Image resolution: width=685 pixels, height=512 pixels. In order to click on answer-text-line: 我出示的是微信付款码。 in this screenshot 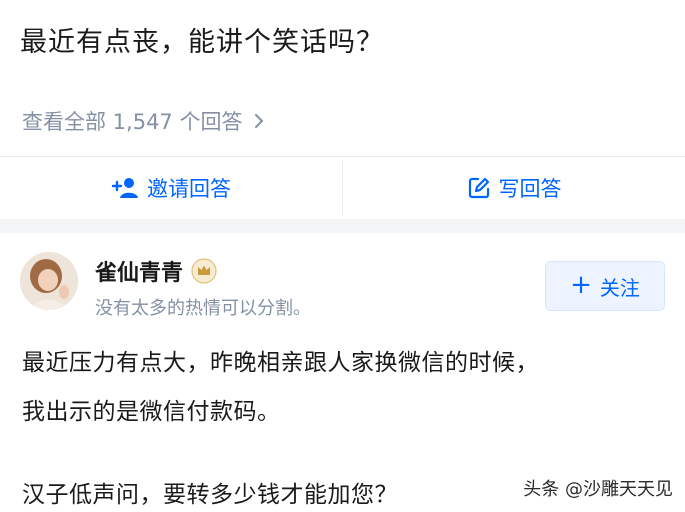, I will do `click(151, 412)`.